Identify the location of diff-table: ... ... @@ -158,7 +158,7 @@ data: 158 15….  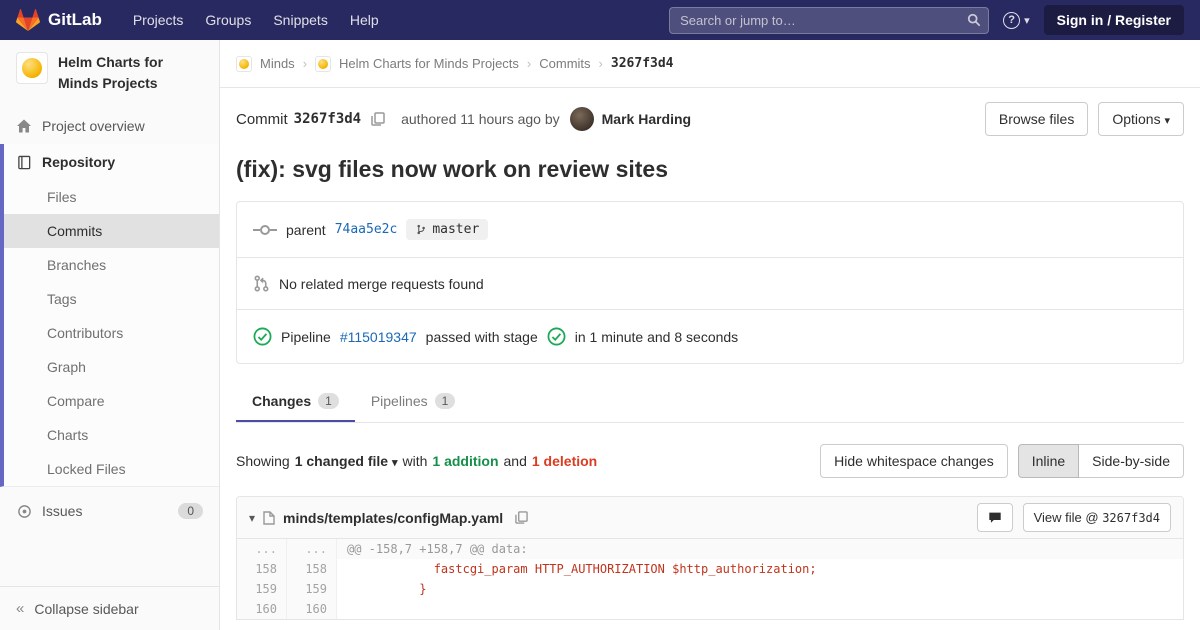
(710, 579).